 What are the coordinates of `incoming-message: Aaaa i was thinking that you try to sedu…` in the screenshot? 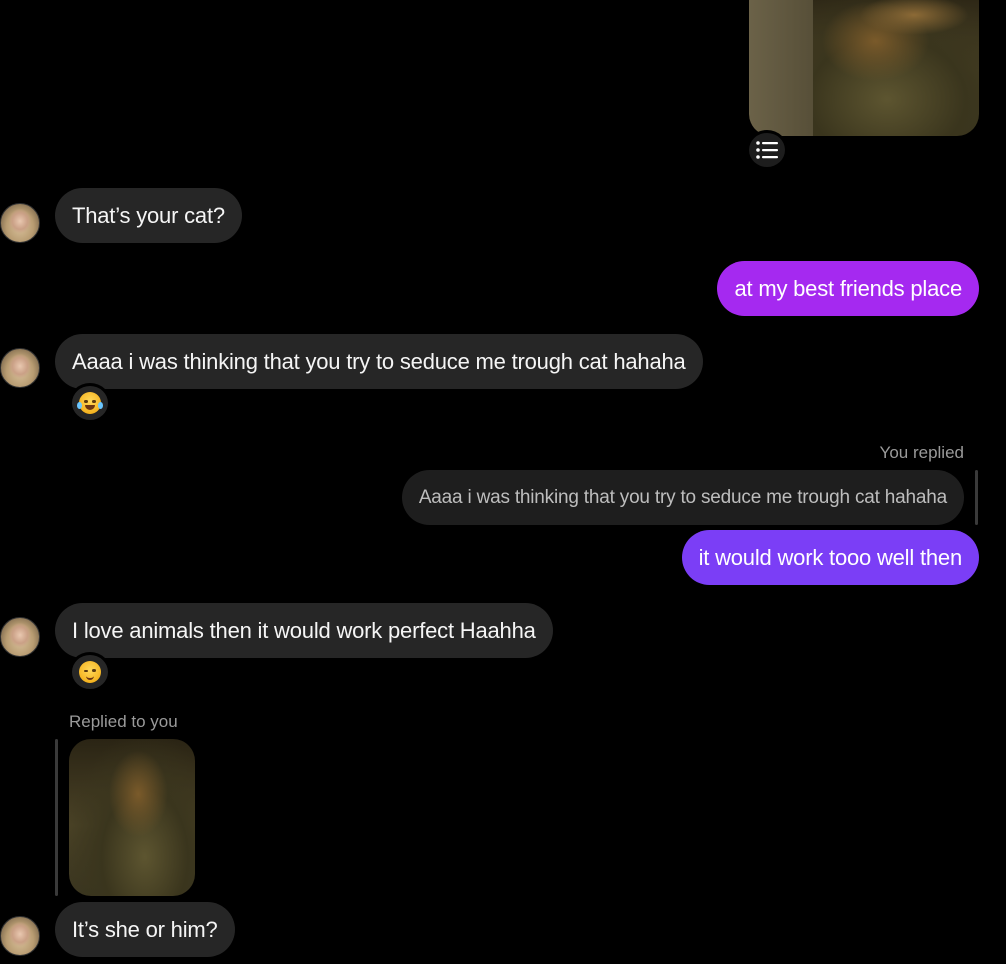 It's located at (379, 361).